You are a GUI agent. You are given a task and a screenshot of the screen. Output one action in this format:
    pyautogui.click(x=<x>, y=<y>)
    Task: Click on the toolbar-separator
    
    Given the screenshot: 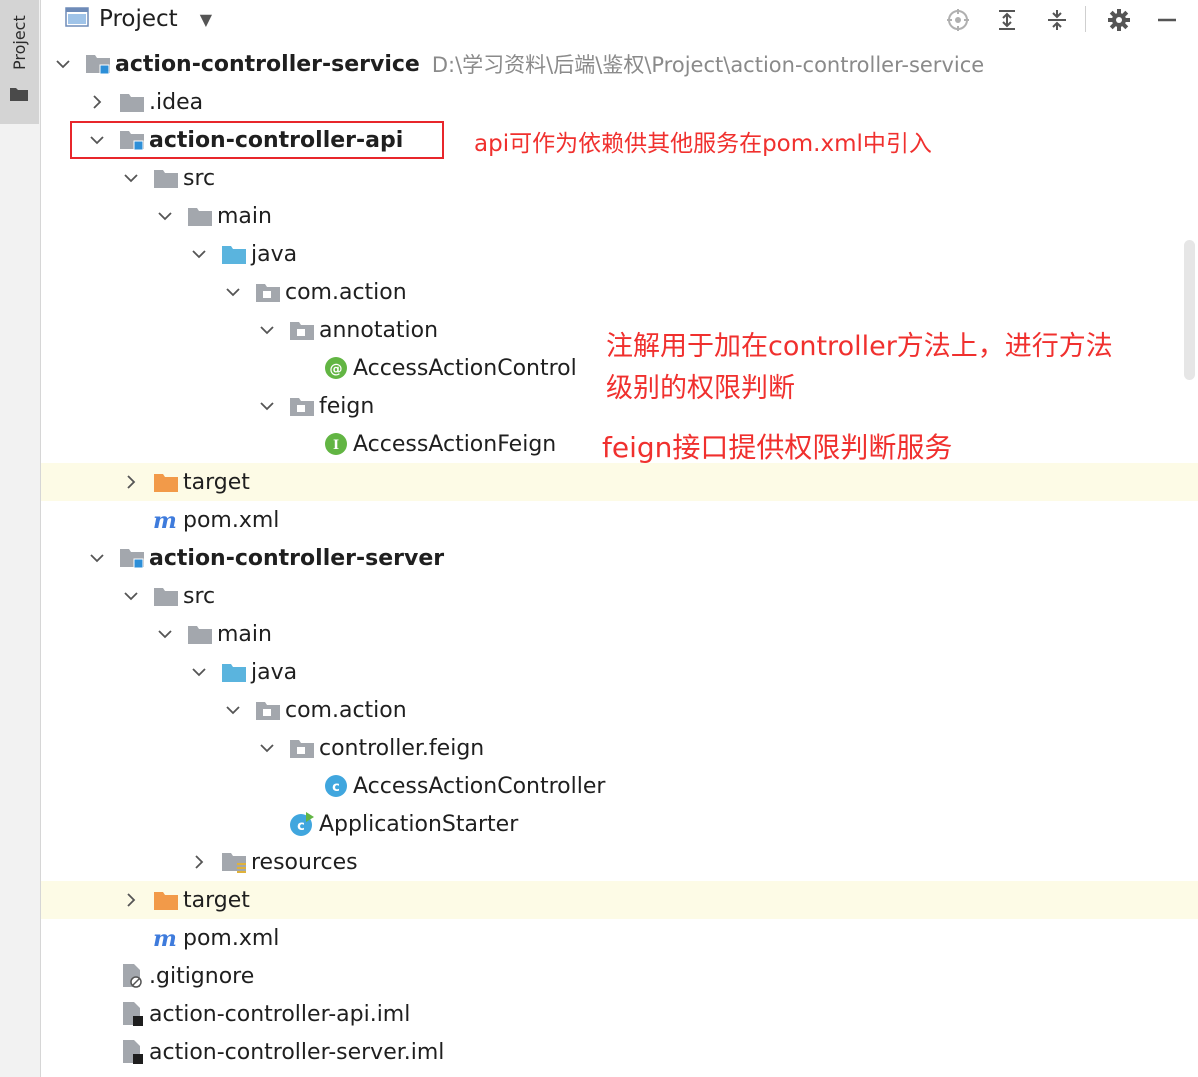 What is the action you would take?
    pyautogui.click(x=1085, y=19)
    